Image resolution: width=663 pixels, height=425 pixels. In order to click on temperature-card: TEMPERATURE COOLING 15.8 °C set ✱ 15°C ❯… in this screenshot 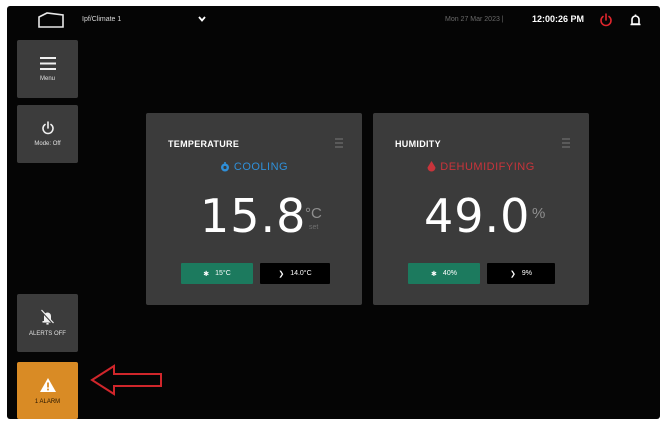, I will do `click(254, 209)`.